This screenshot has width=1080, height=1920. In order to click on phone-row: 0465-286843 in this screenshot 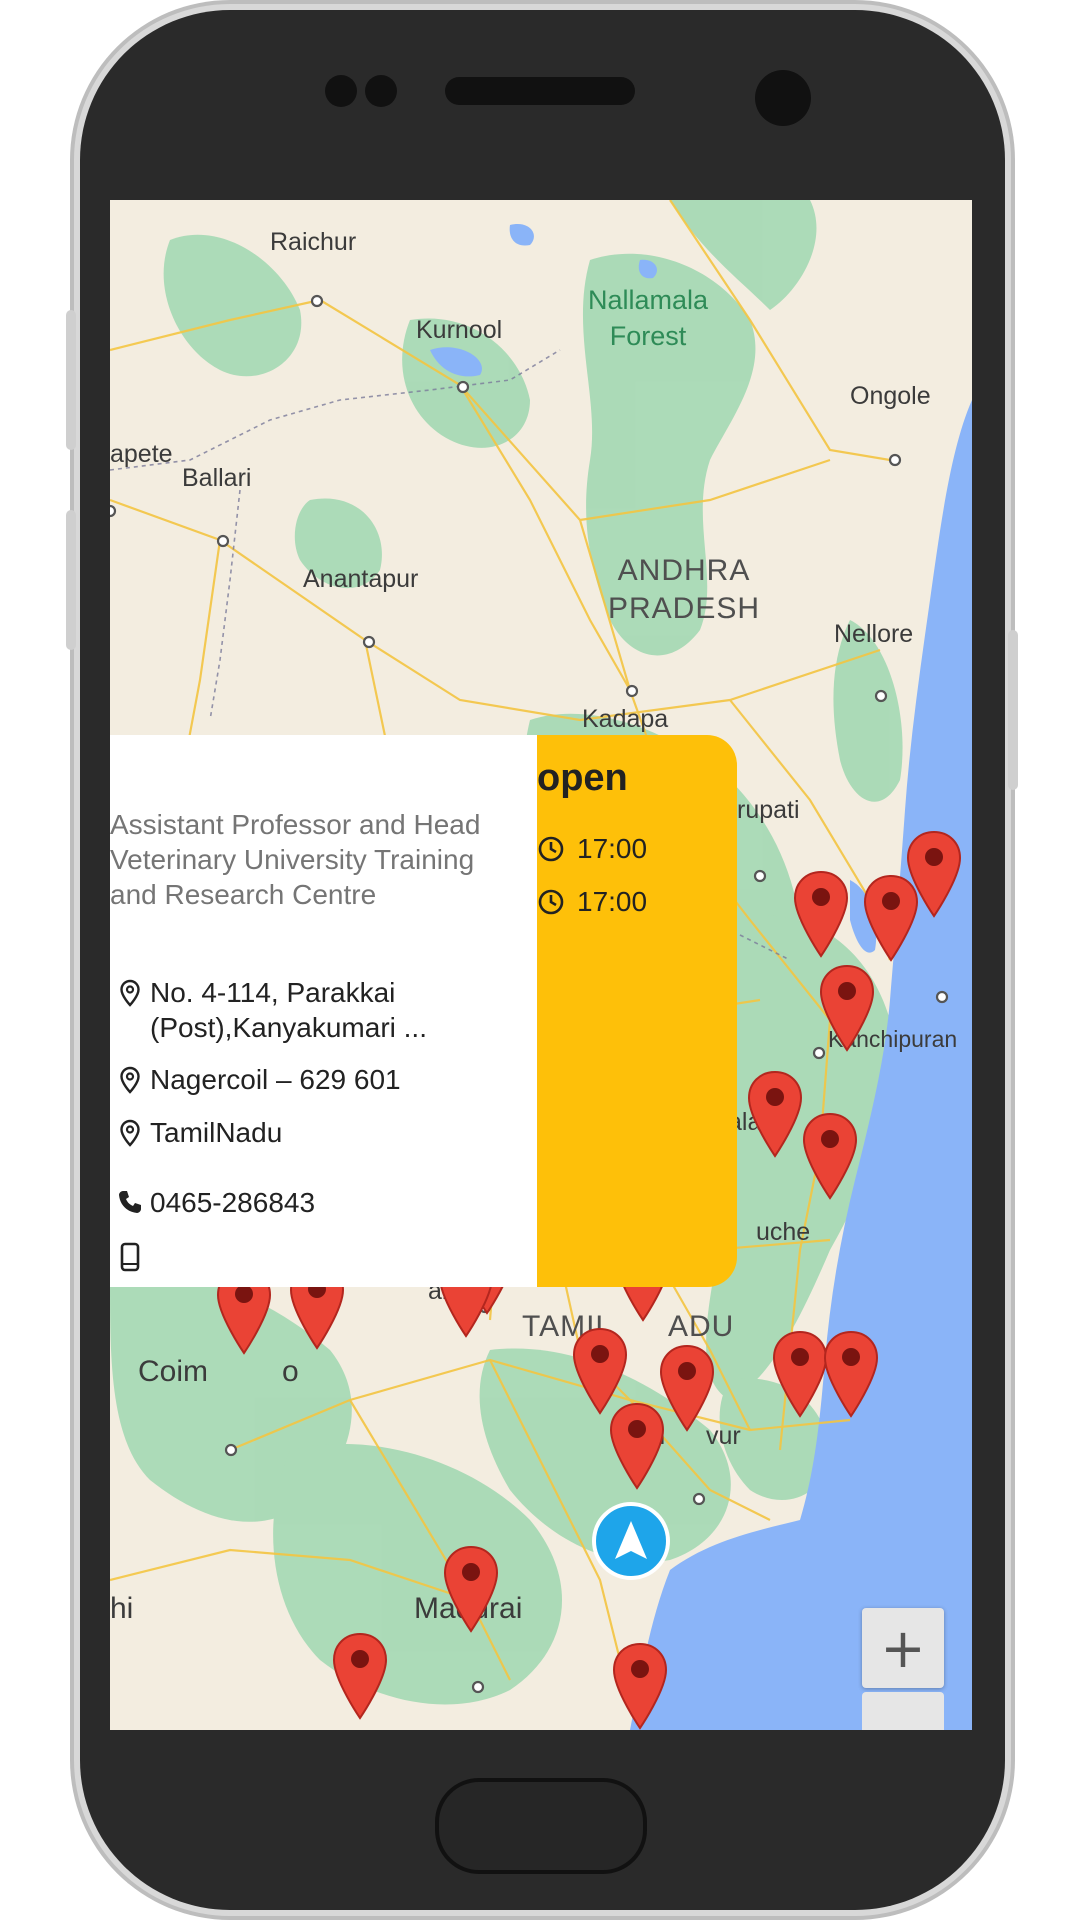, I will do `click(320, 1202)`.